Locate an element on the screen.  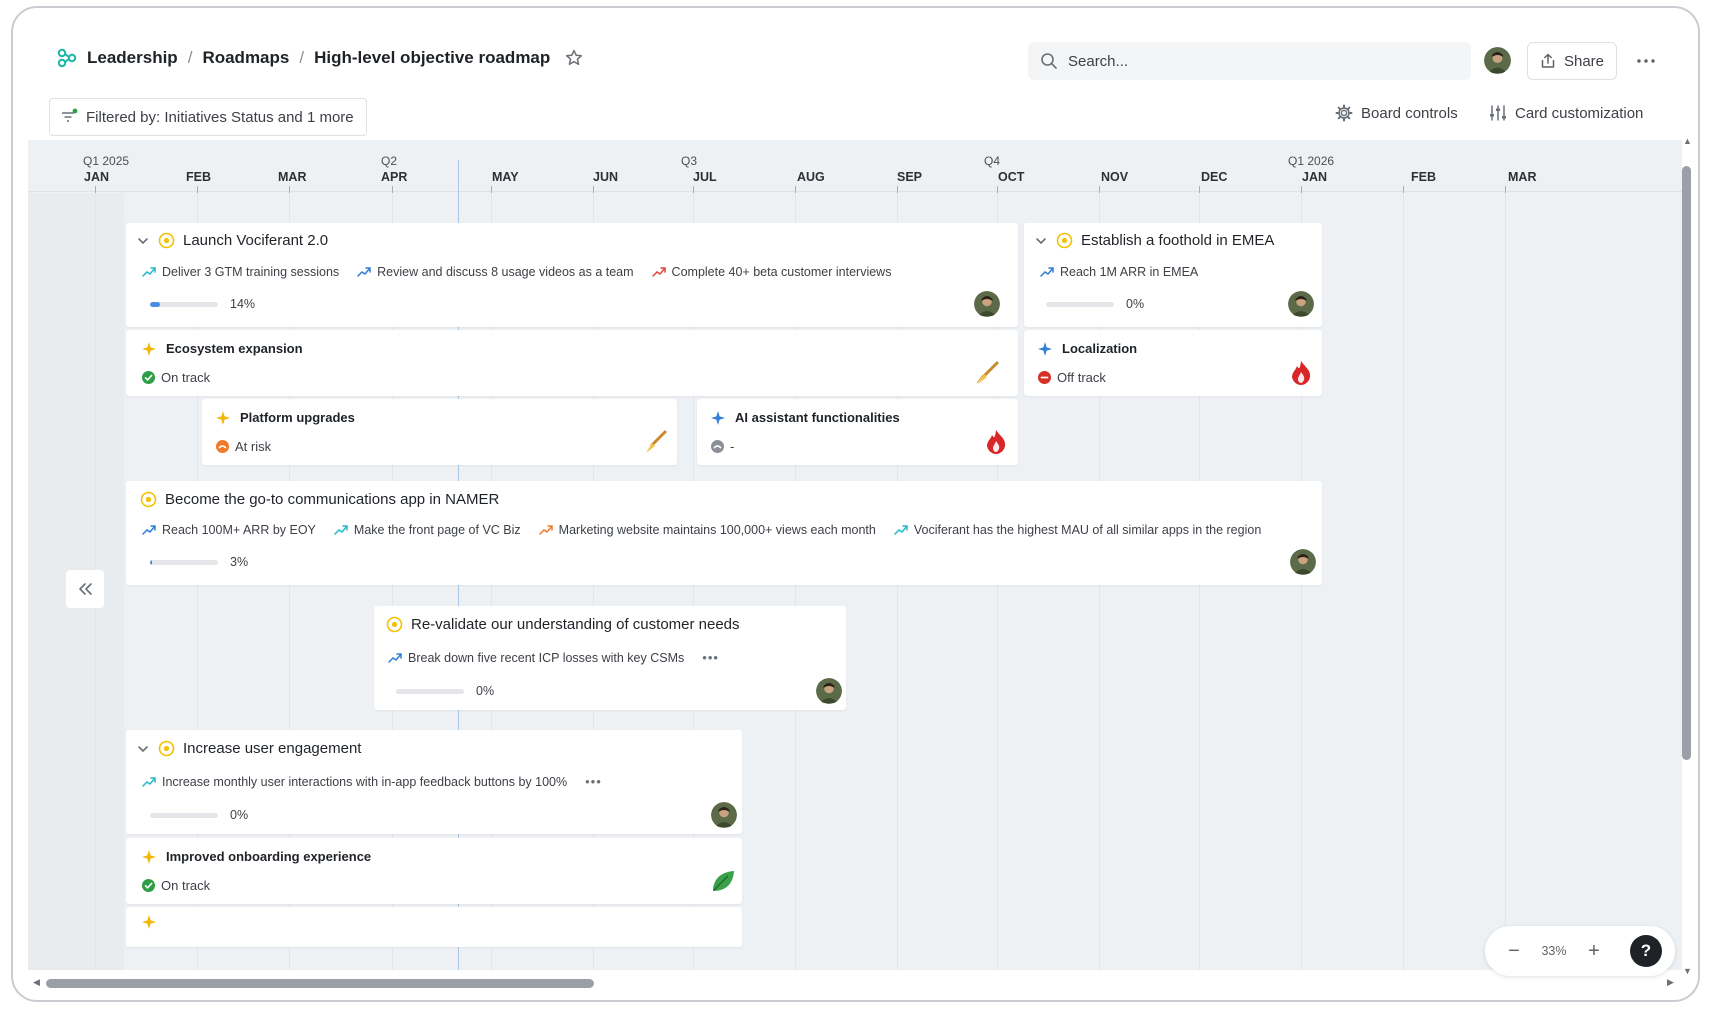
status-label: At risk is located at coordinates (253, 446).